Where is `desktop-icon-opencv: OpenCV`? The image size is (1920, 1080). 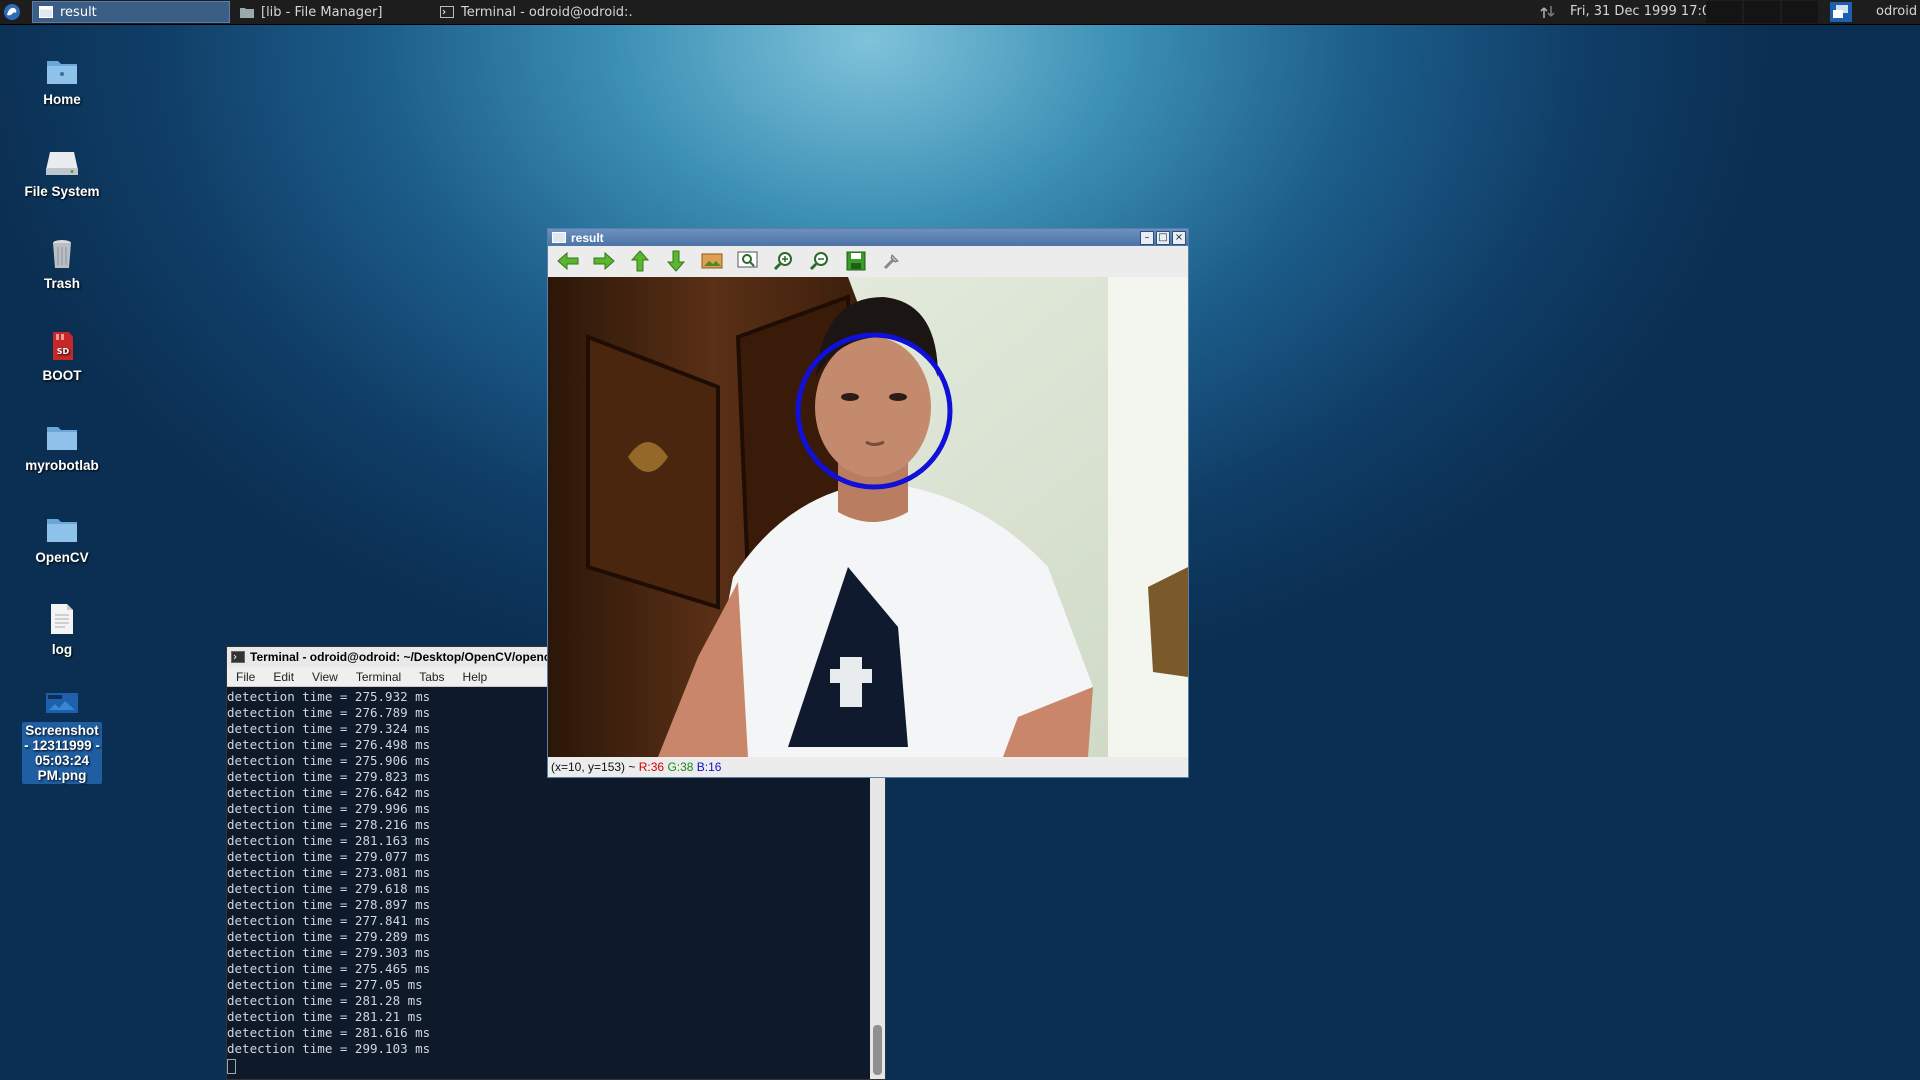 desktop-icon-opencv: OpenCV is located at coordinates (62, 540).